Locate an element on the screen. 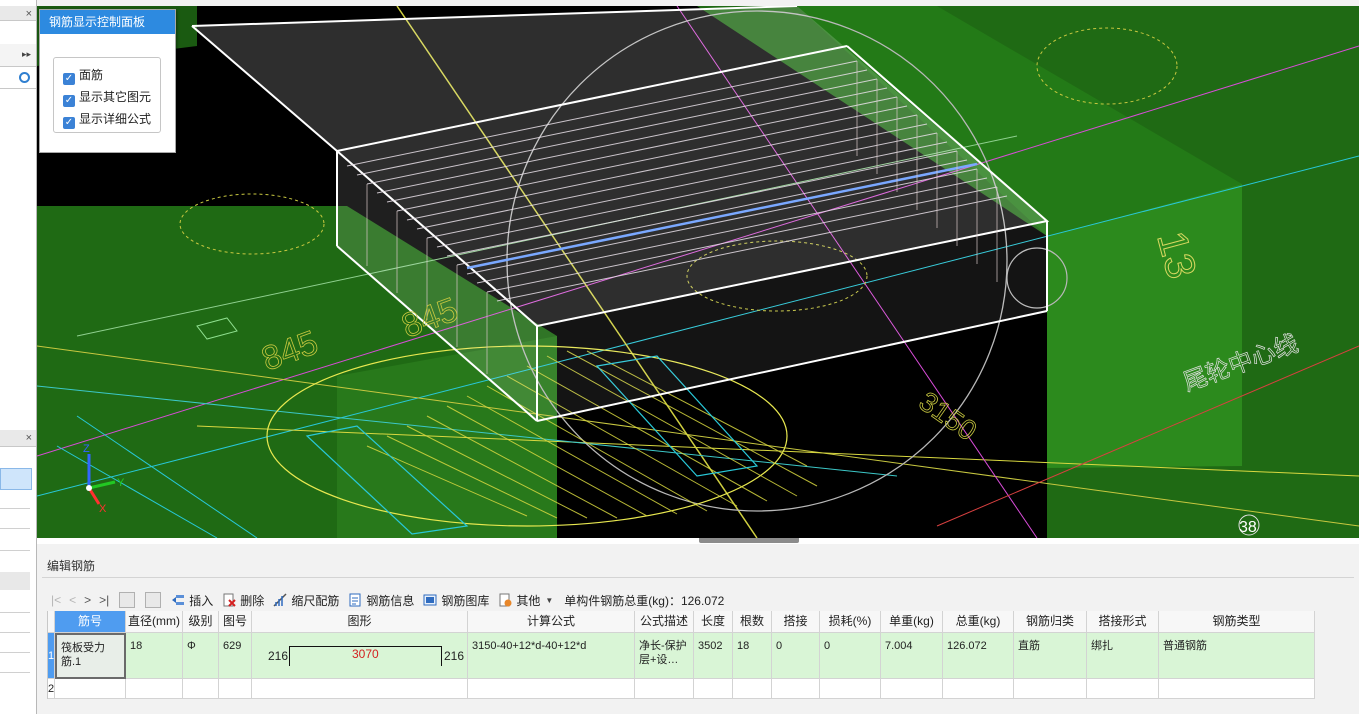 The width and height of the screenshot is (1359, 714). column-header: 筋号 is located at coordinates (90, 622).